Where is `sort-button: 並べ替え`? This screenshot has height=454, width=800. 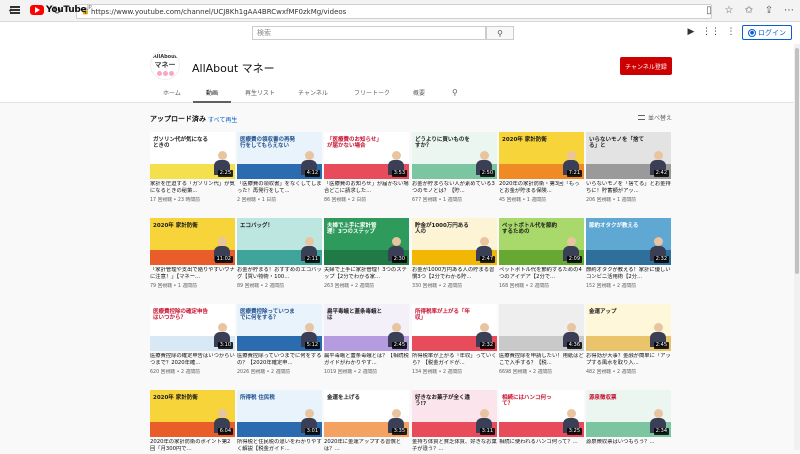
sort-button: 並べ替え is located at coordinates (655, 117).